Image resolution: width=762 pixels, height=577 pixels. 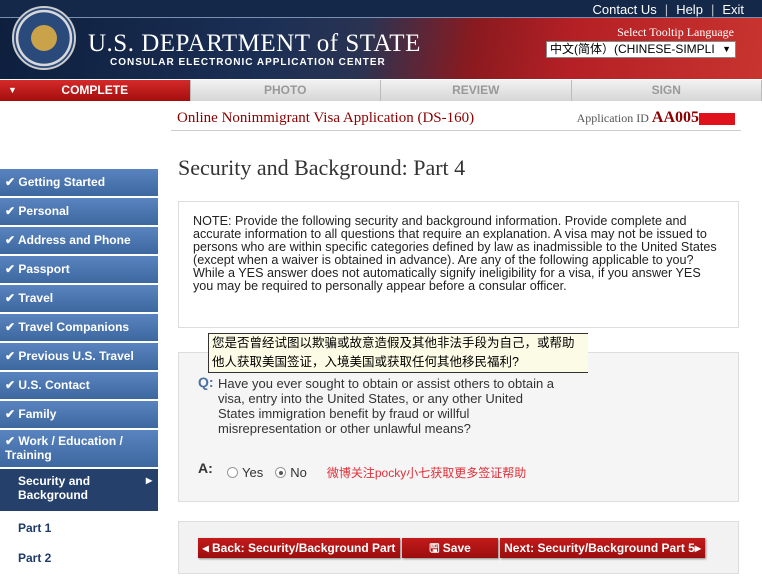 I want to click on sidebar-item-personal: ✔ Personal, so click(x=79, y=211).